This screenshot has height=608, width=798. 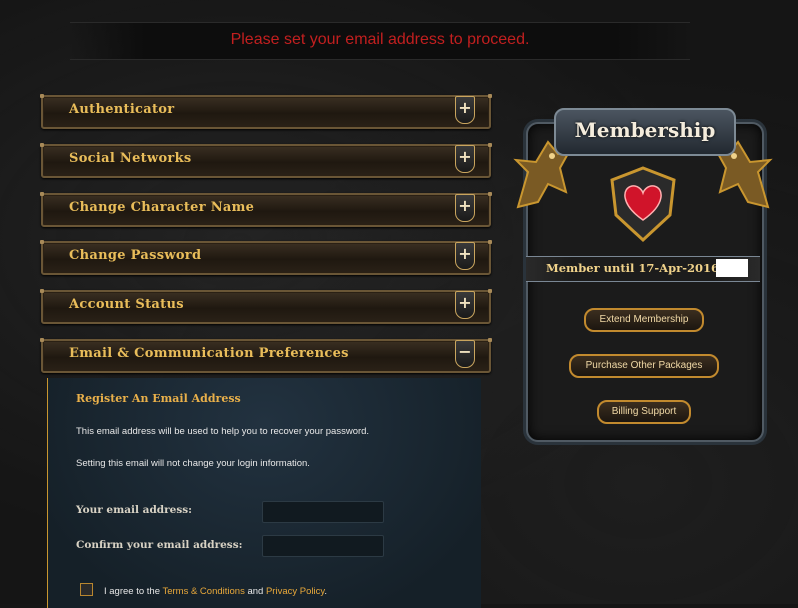 I want to click on email-input, so click(x=323, y=512).